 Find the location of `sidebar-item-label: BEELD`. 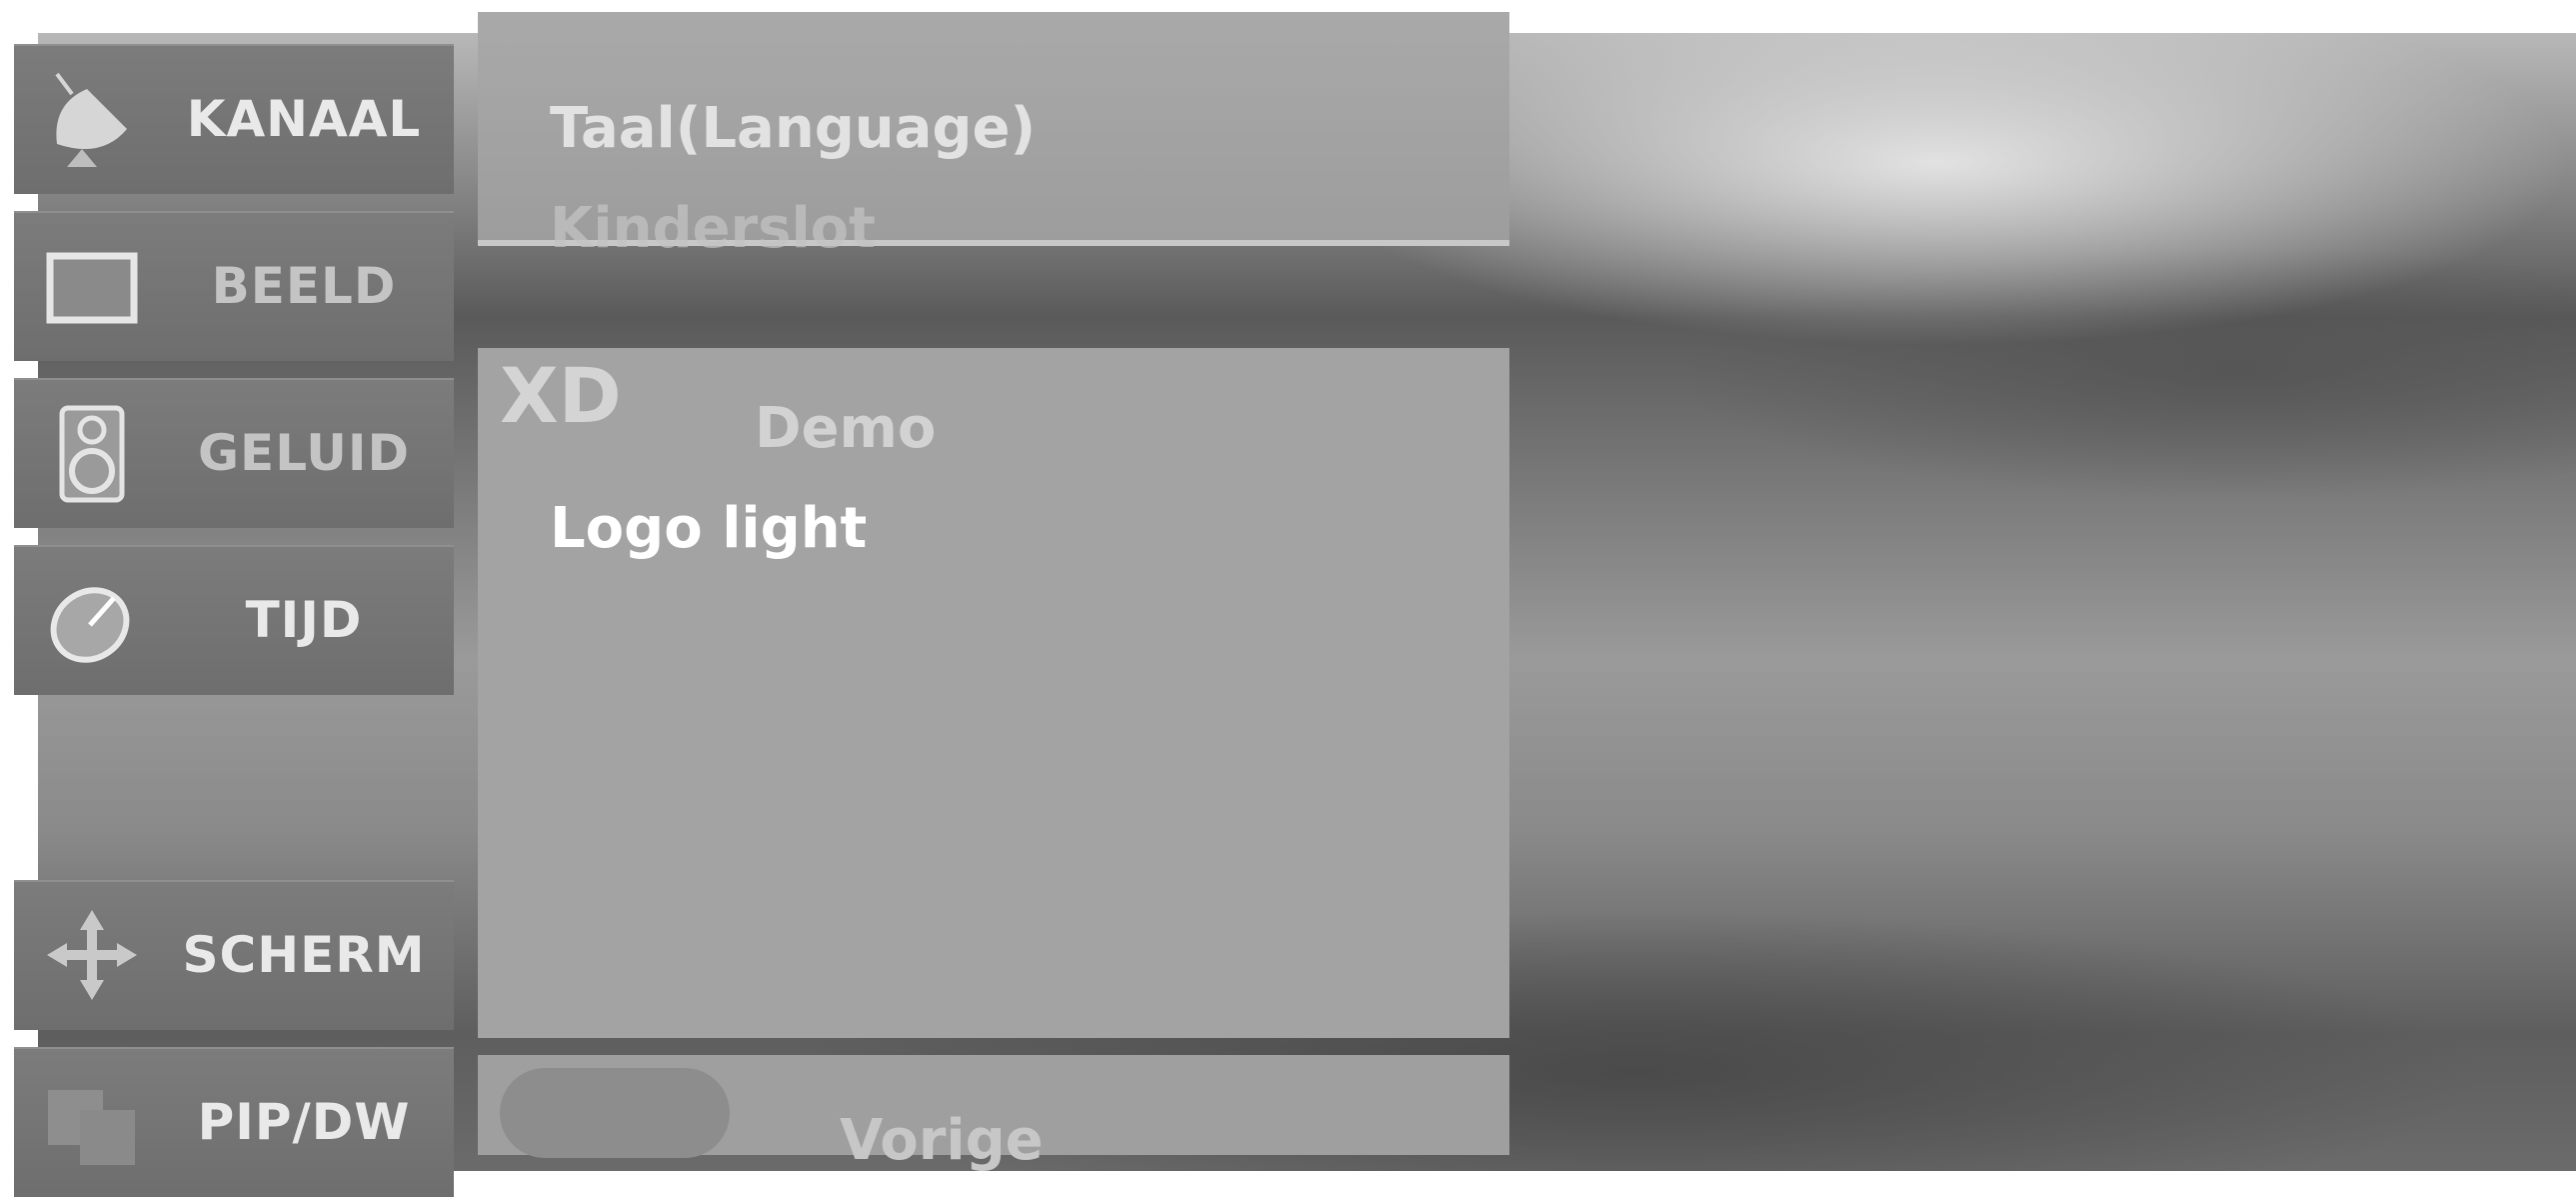

sidebar-item-label: BEELD is located at coordinates (304, 286).